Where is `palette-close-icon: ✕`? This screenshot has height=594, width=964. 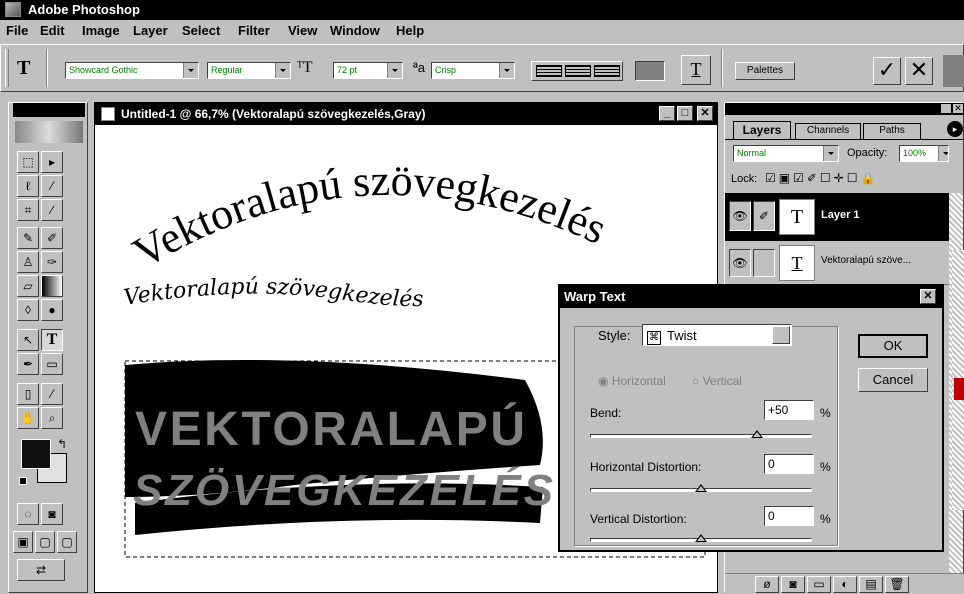
palette-close-icon: ✕ is located at coordinates (958, 108).